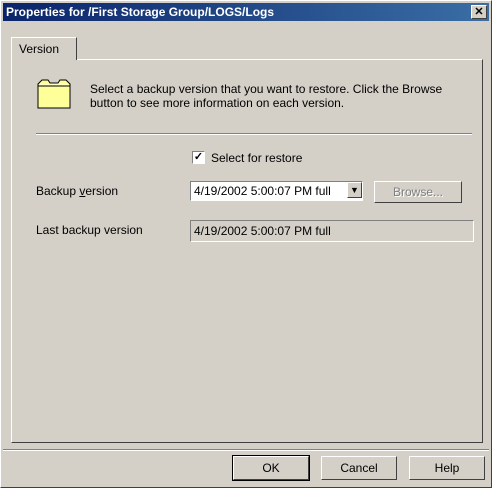 The width and height of the screenshot is (492, 488). What do you see at coordinates (359, 468) in the screenshot?
I see `cancel-button: Cancel` at bounding box center [359, 468].